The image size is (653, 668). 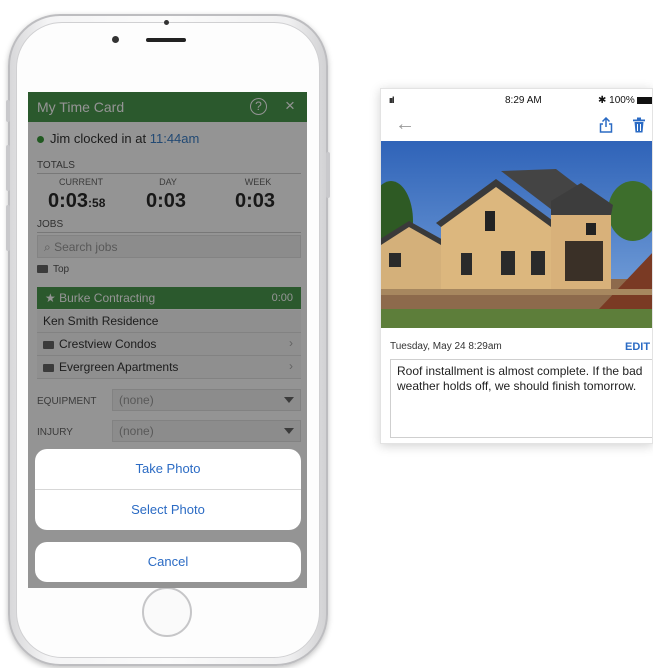 What do you see at coordinates (405, 124) in the screenshot?
I see `back-arrow-icon: ←` at bounding box center [405, 124].